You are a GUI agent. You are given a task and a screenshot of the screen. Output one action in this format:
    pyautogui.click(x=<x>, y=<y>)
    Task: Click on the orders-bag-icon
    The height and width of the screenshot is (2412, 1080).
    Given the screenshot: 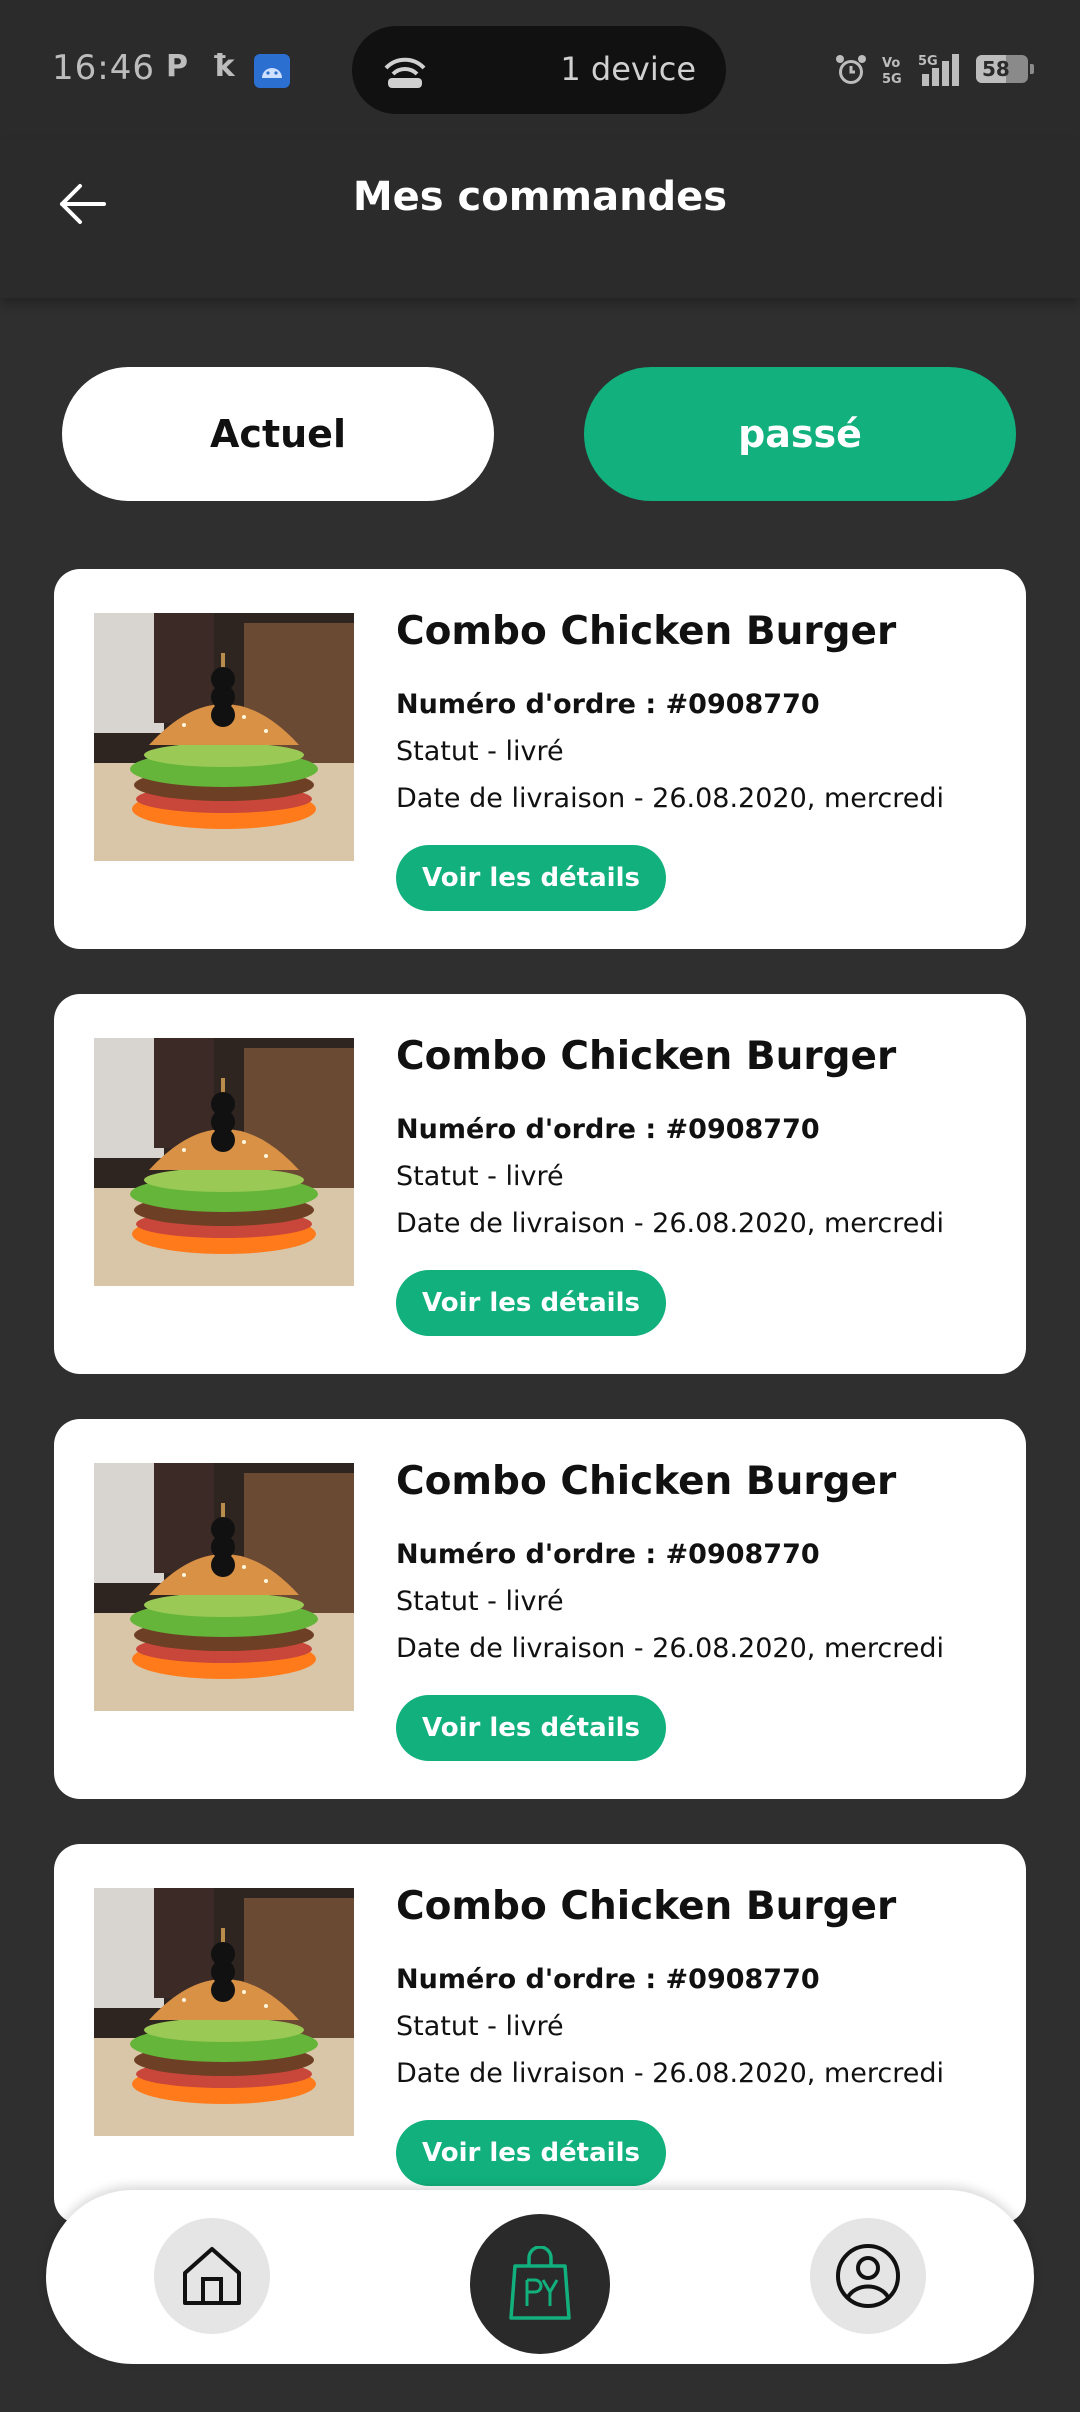 What is the action you would take?
    pyautogui.click(x=540, y=2283)
    